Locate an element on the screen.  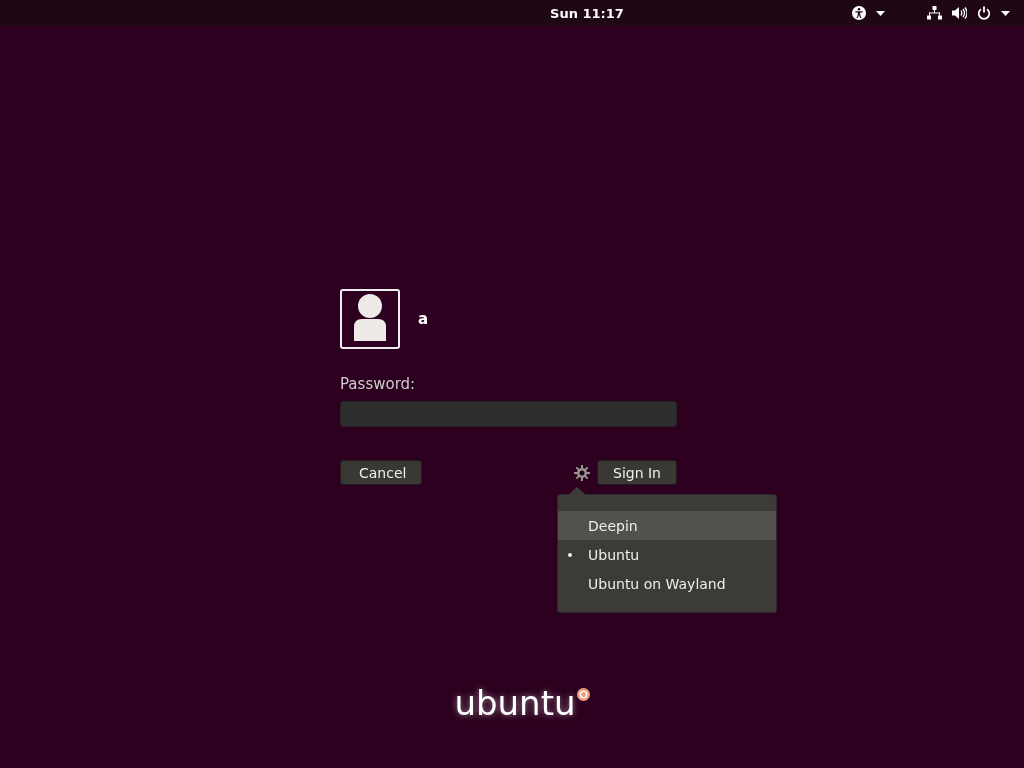
volume-icon is located at coordinates (959, 13).